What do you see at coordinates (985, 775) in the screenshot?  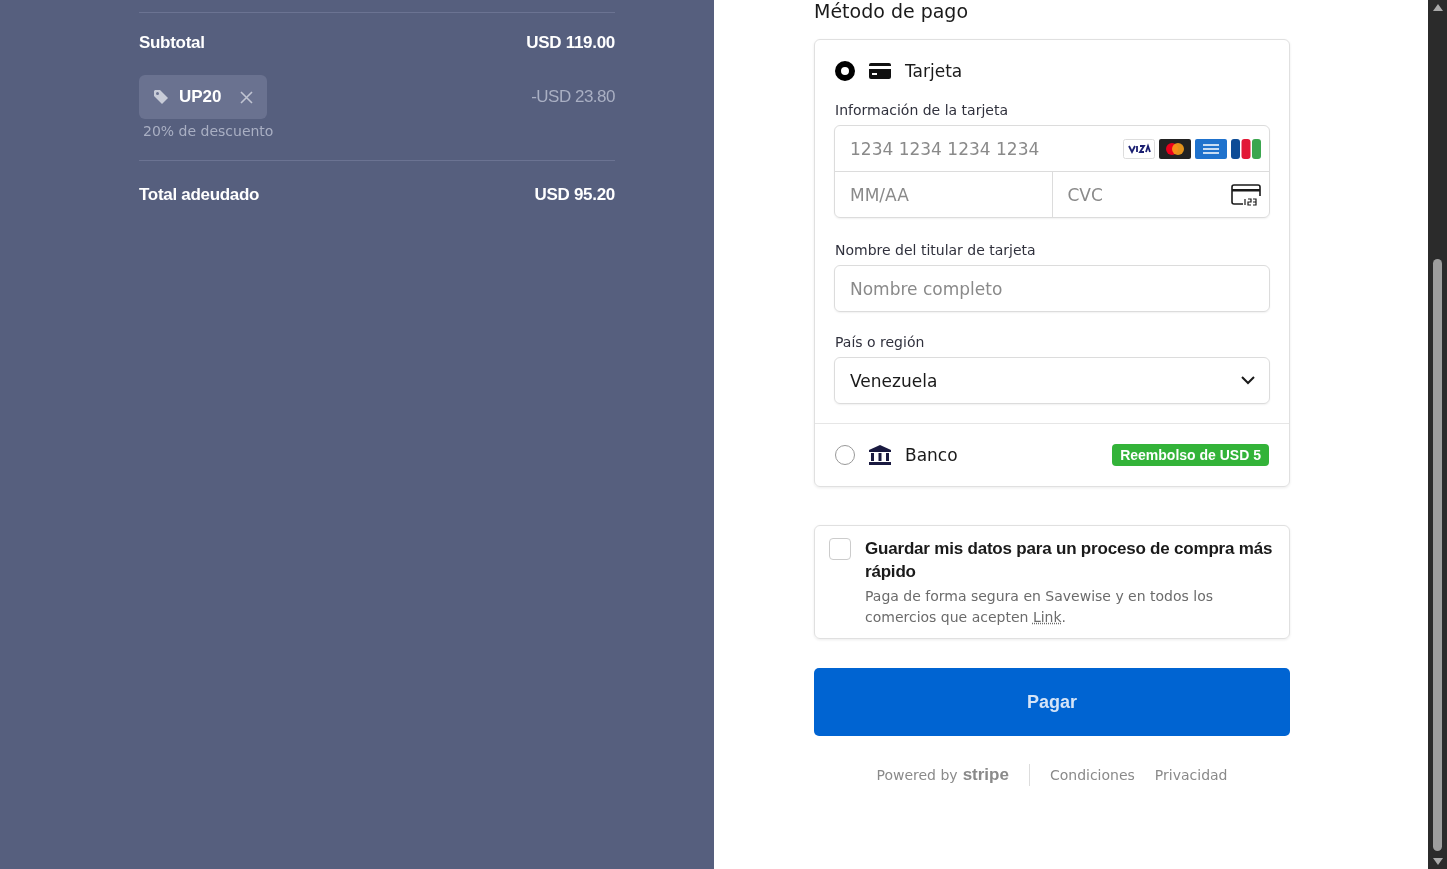 I see `brand-logo: stripe` at bounding box center [985, 775].